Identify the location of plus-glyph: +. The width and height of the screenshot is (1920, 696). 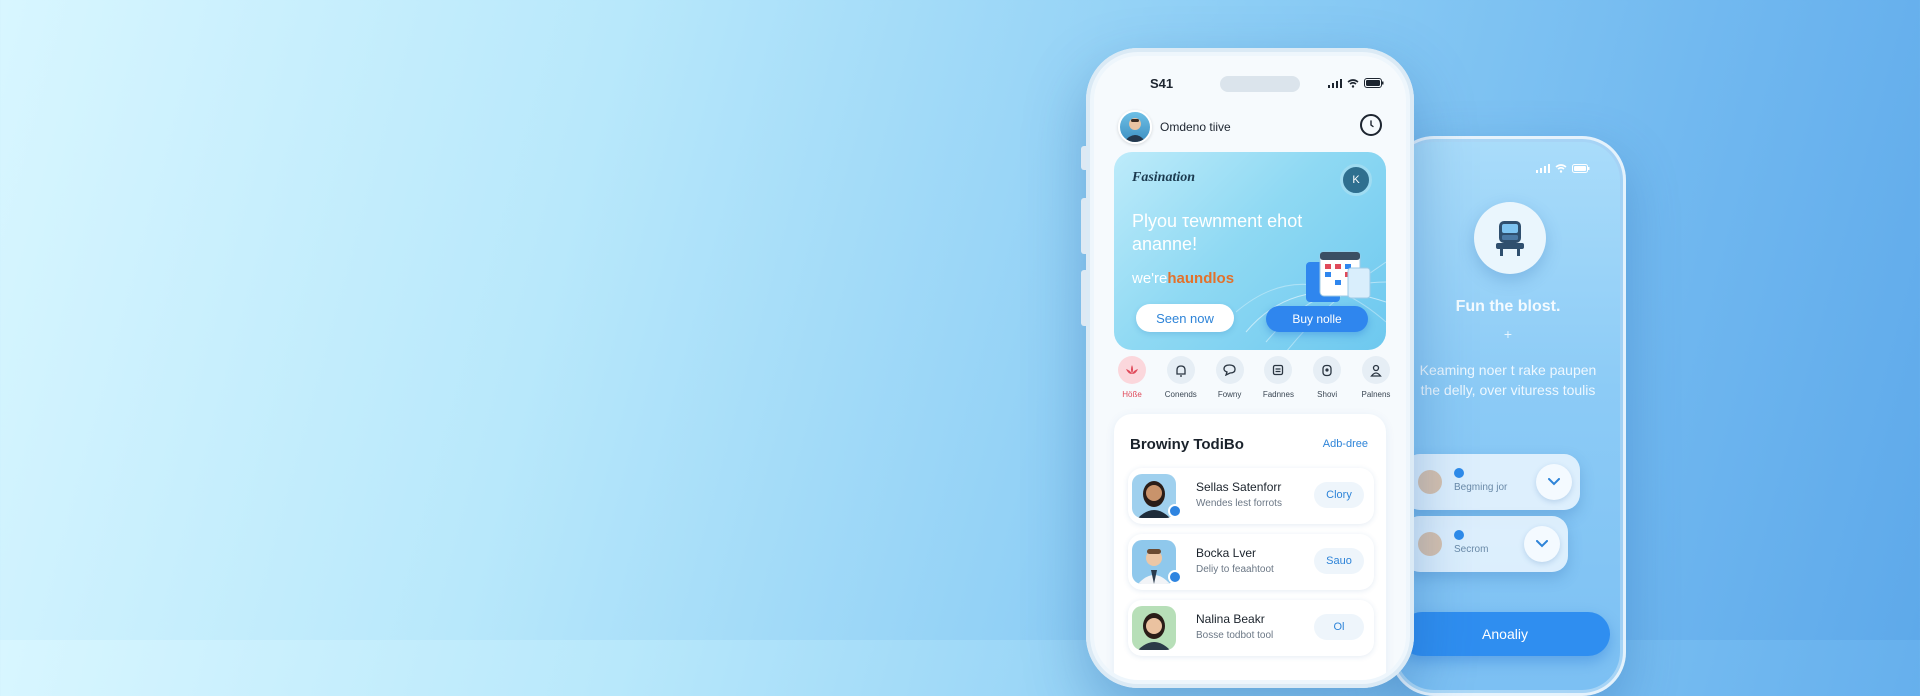
(1508, 334).